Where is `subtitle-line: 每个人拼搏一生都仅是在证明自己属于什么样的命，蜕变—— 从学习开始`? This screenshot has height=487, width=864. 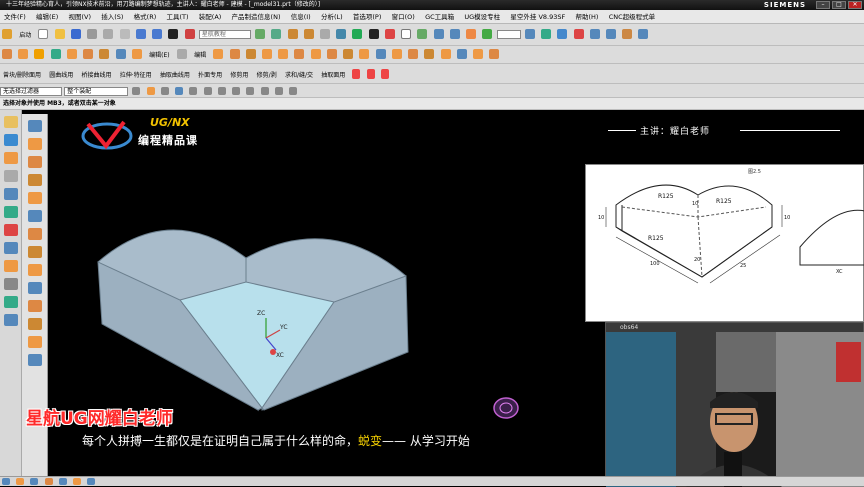
subtitle-line: 每个人拼搏一生都仅是在证明自己属于什么样的命，蜕变—— 从学习开始 is located at coordinates (276, 440).